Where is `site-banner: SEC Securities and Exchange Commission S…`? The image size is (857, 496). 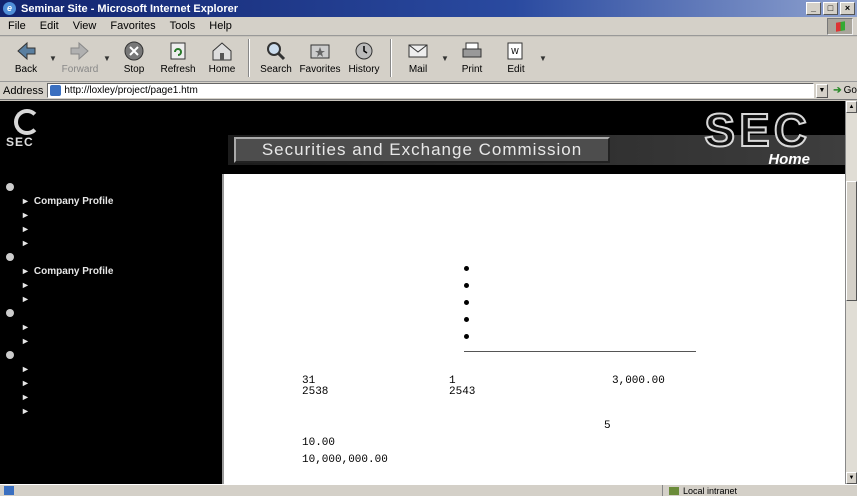 site-banner: SEC Securities and Exchange Commission S… is located at coordinates (422, 137).